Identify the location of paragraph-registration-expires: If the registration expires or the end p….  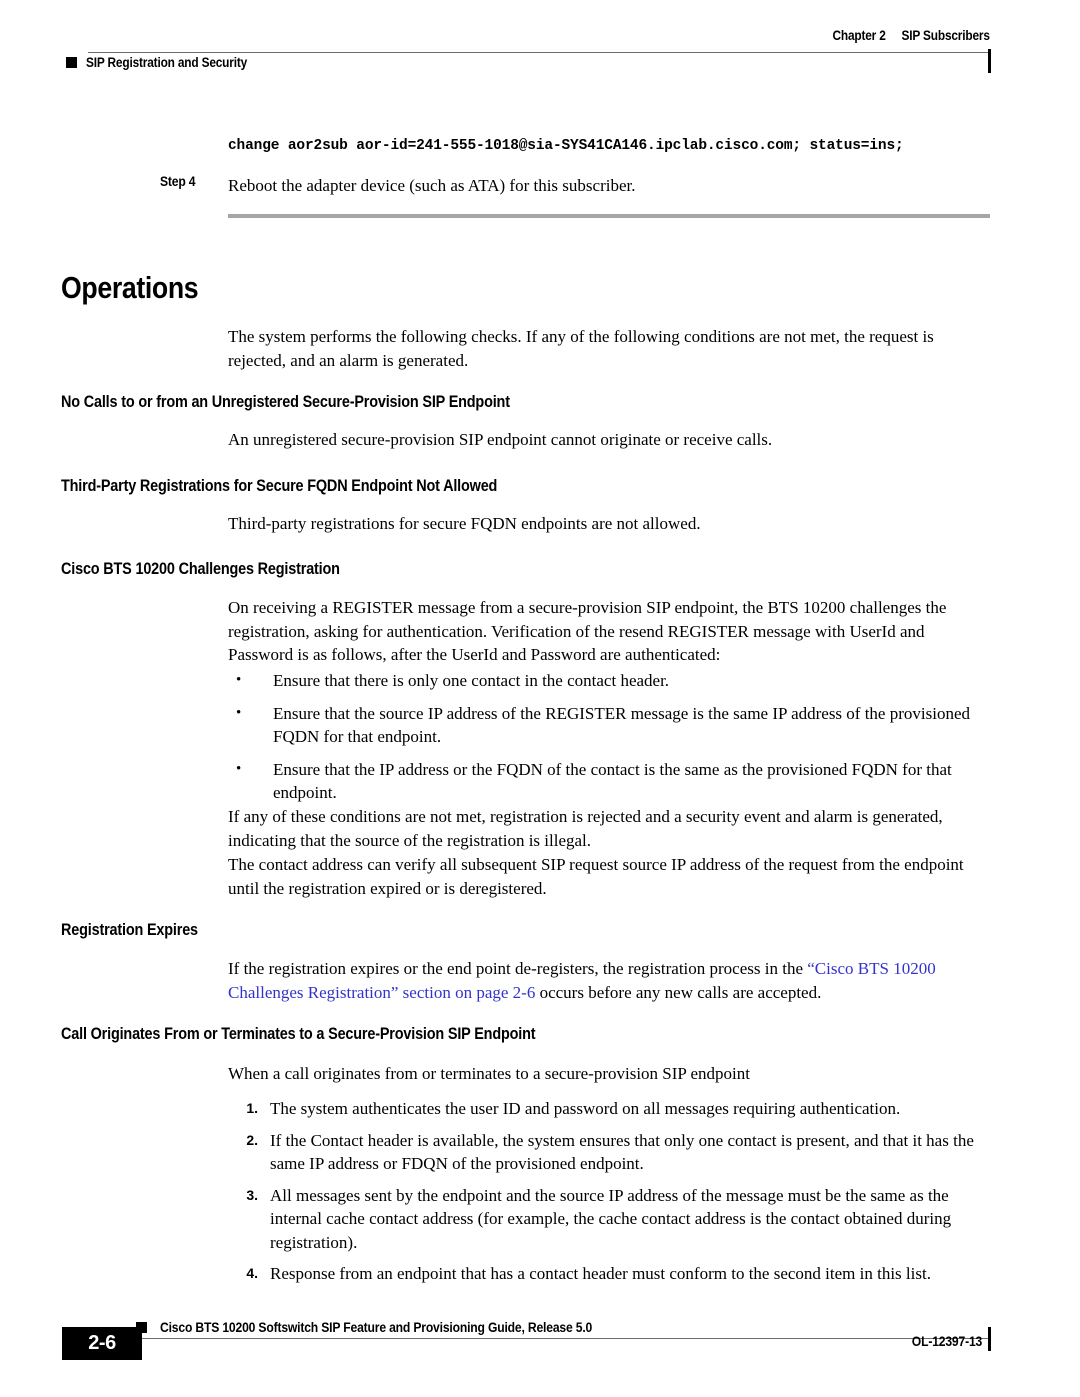
(609, 980).